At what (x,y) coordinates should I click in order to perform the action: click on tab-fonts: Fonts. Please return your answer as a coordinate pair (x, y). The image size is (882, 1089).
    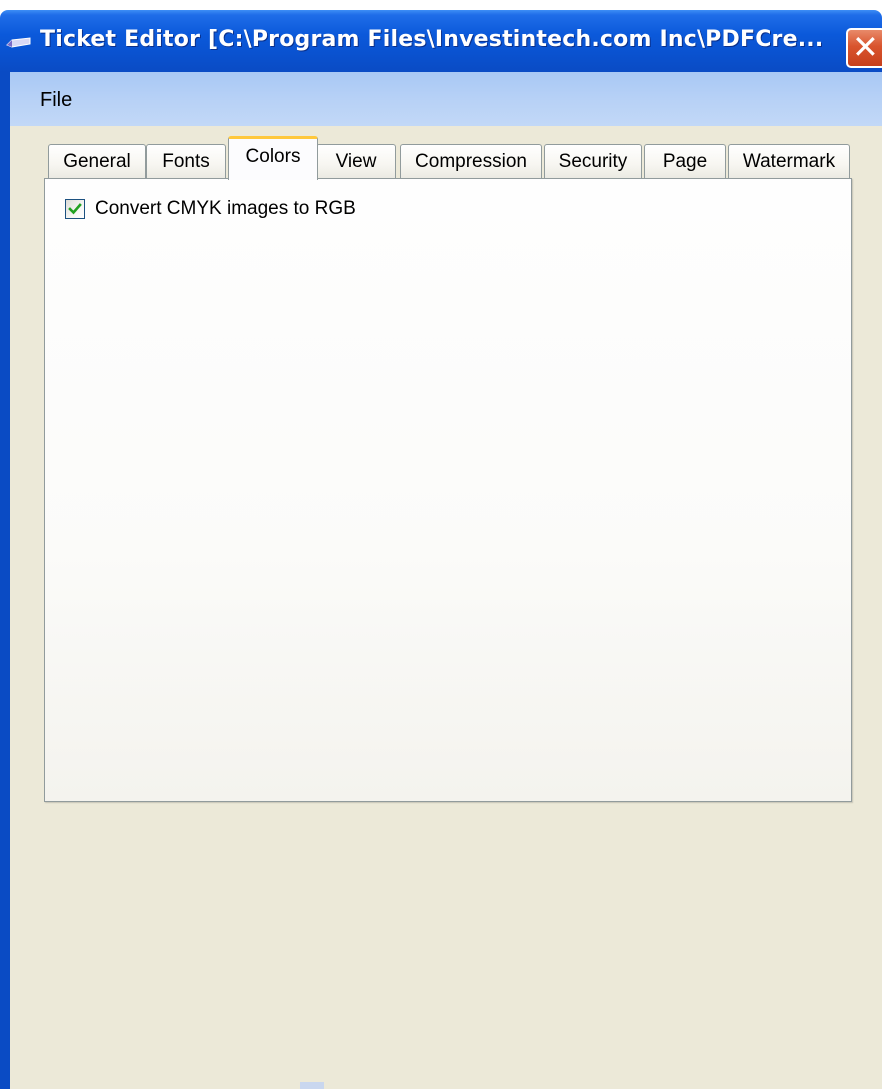
    Looking at the image, I should click on (186, 161).